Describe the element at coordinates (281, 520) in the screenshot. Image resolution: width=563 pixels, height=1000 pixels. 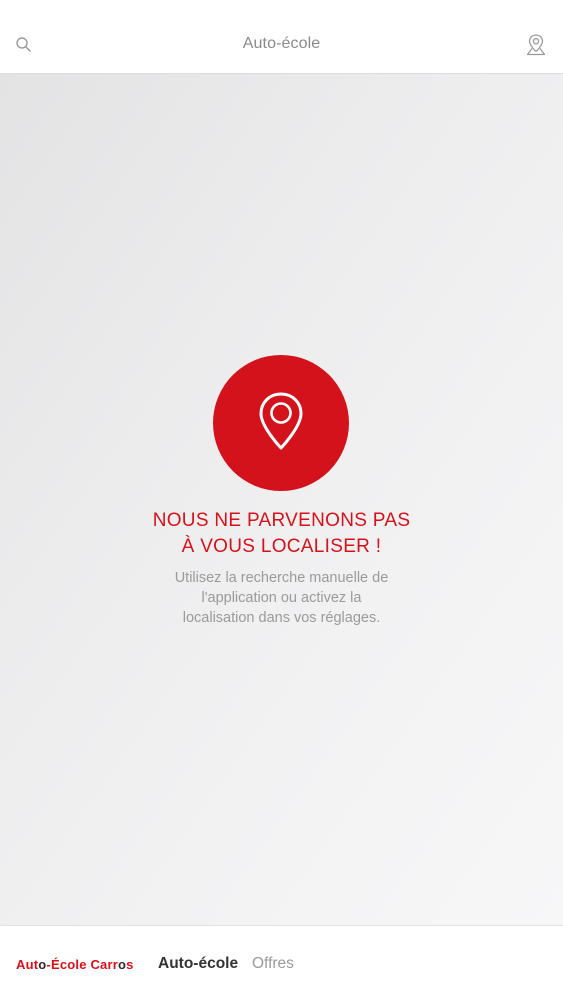
I see `error-title-line: NOUS NE PARVENONS PAS` at that location.